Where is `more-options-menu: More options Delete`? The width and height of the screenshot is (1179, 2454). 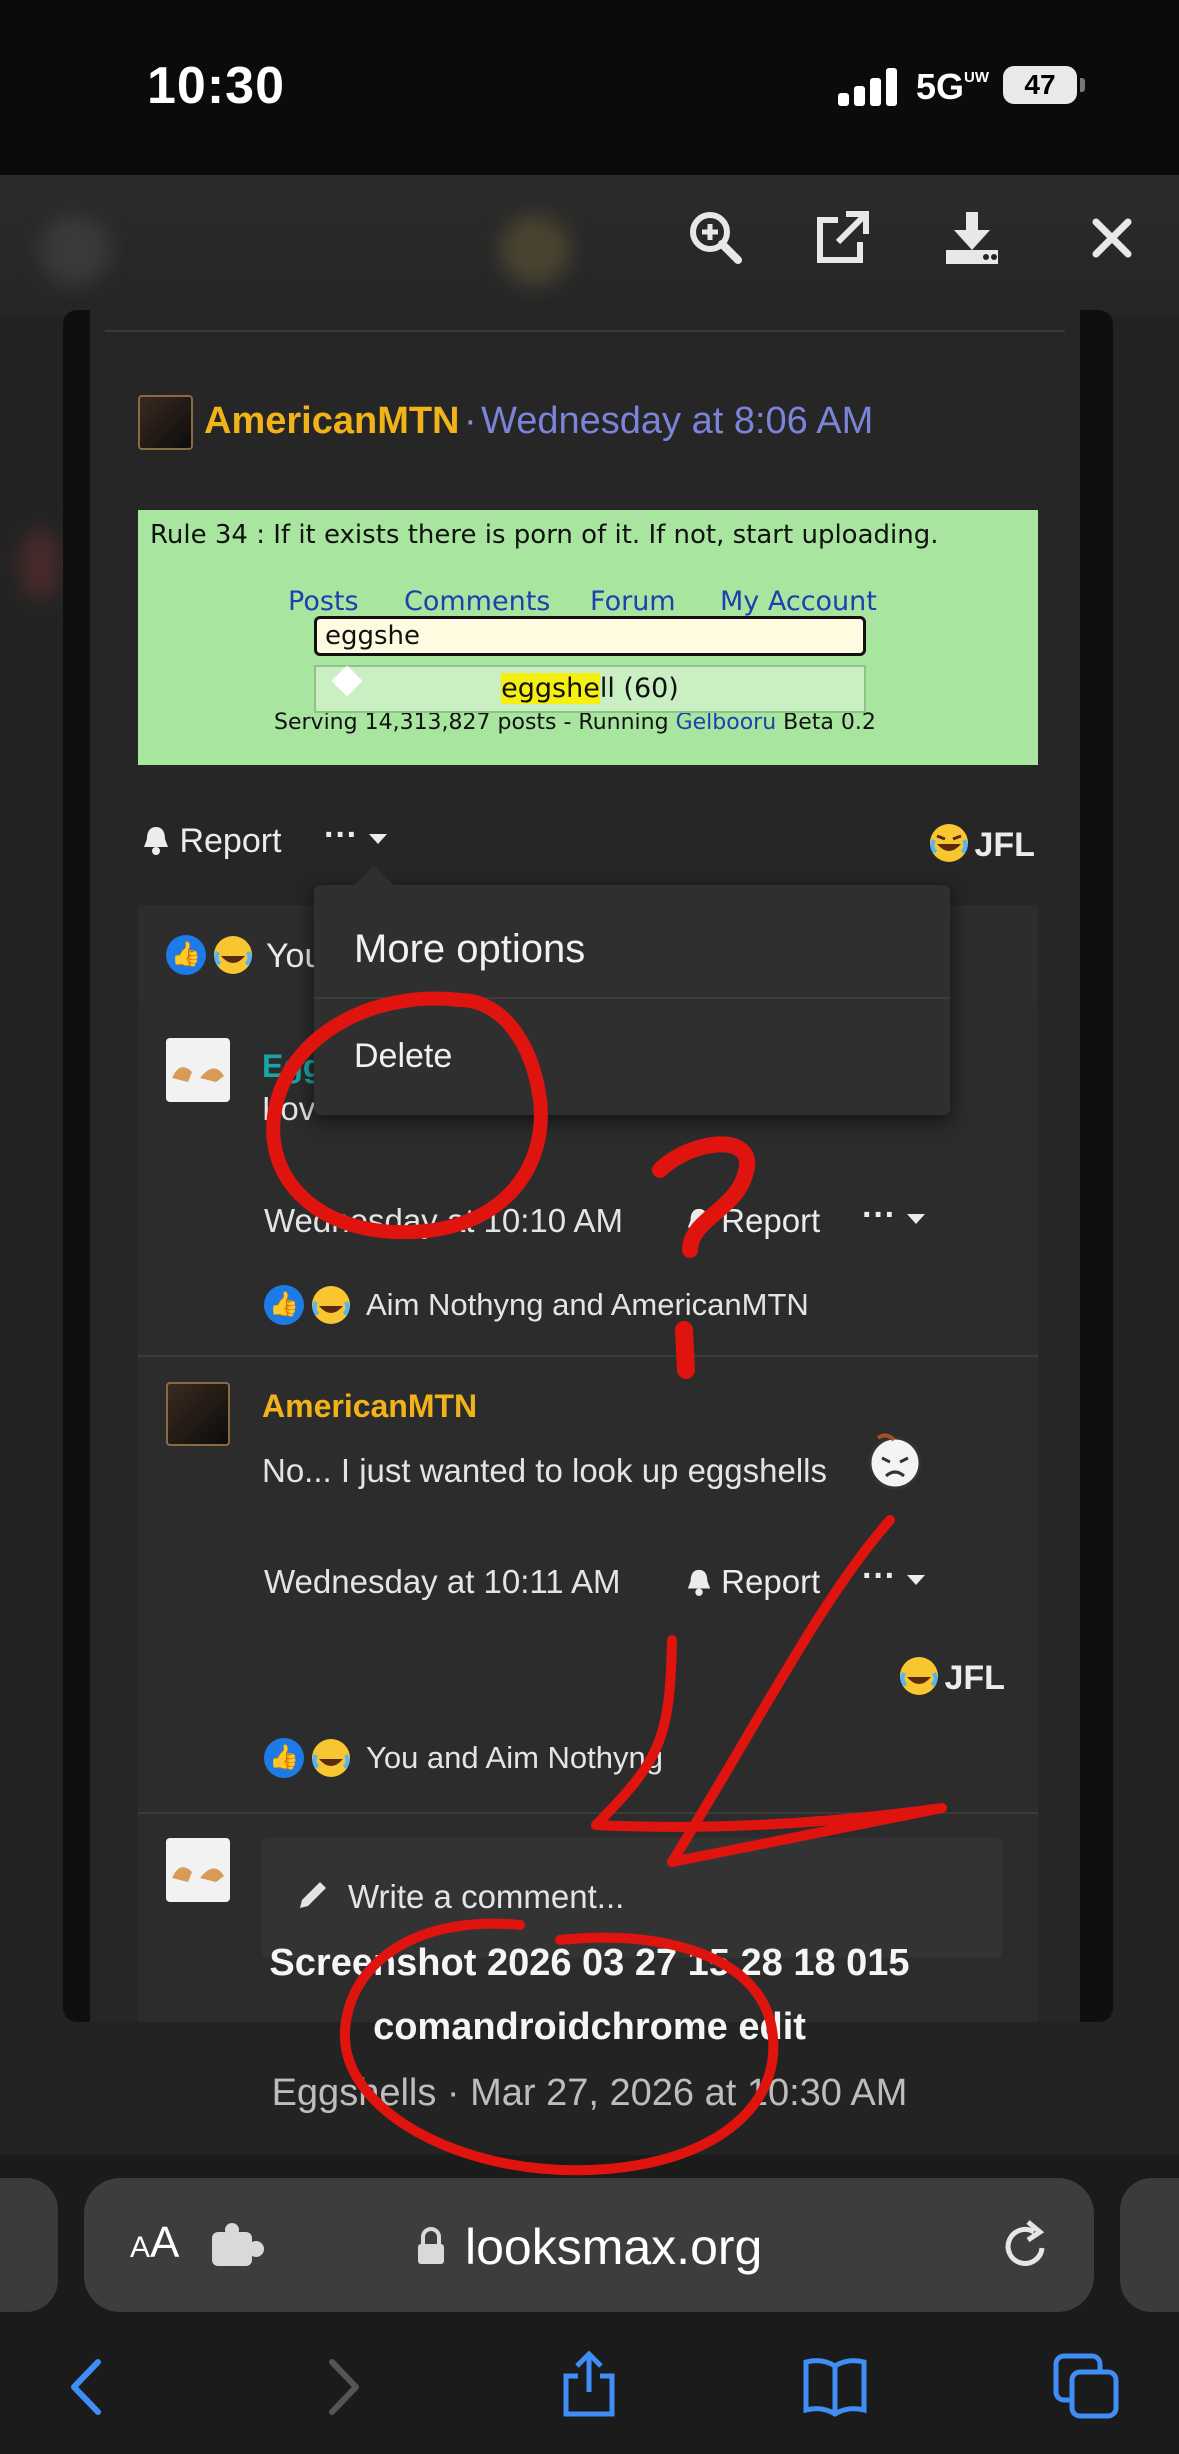
more-options-menu: More options Delete is located at coordinates (632, 990).